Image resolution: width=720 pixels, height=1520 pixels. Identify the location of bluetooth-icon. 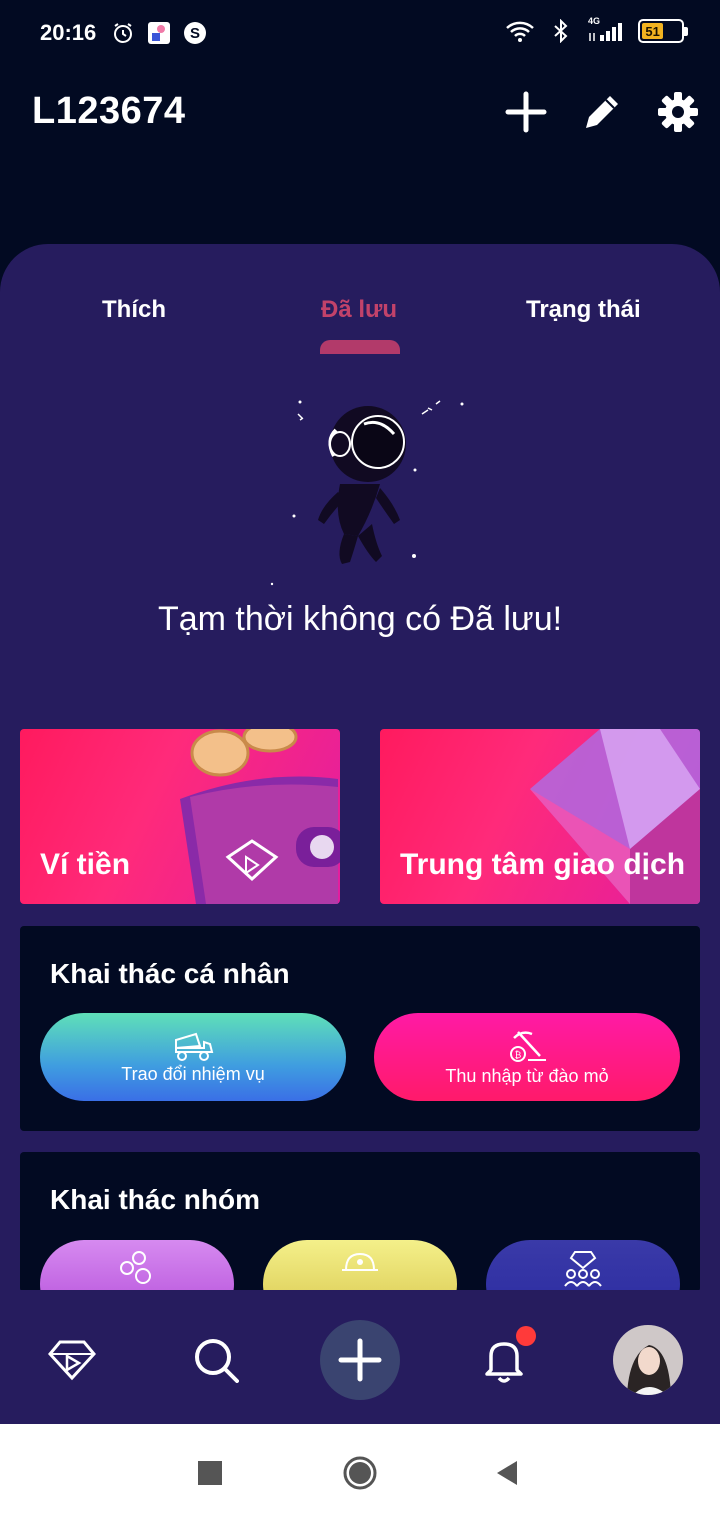
(561, 31).